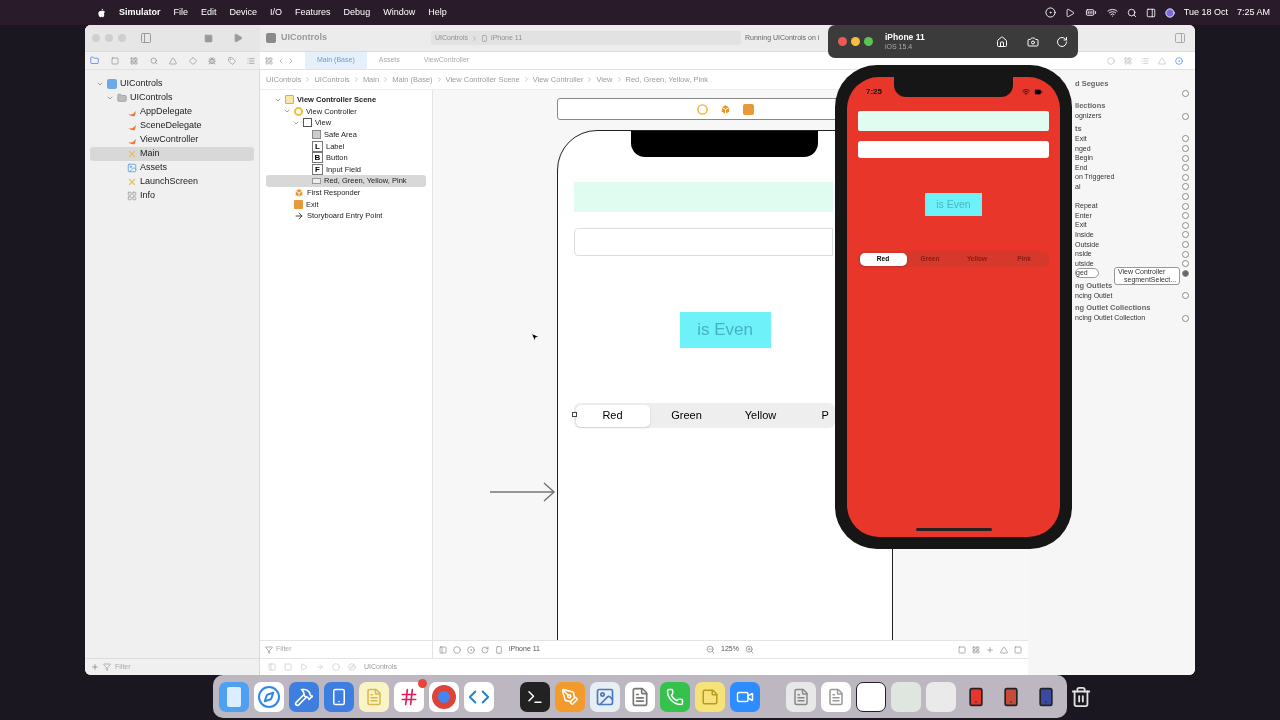 The height and width of the screenshot is (720, 1280). Describe the element at coordinates (172, 84) in the screenshot. I see `navigator-item: UIControls` at that location.